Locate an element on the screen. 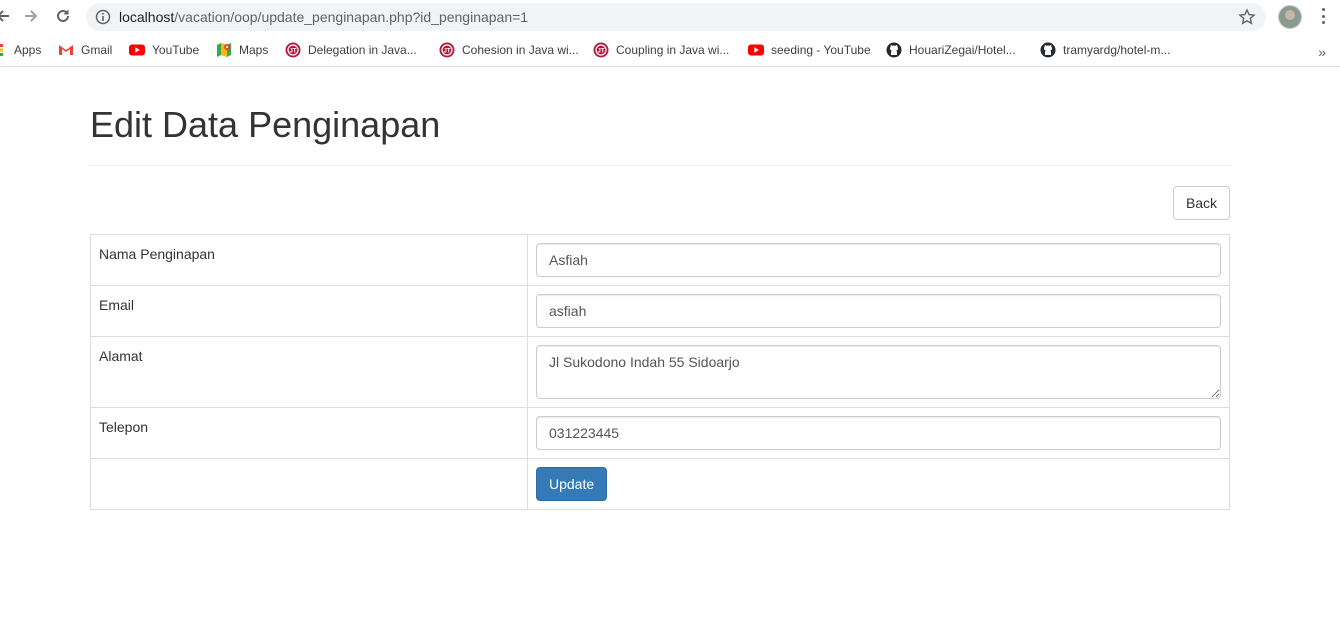 Image resolution: width=1340 pixels, height=619 pixels. table-row: Alamat Jl Sukodono Indah 55 Sidoarjo is located at coordinates (660, 372).